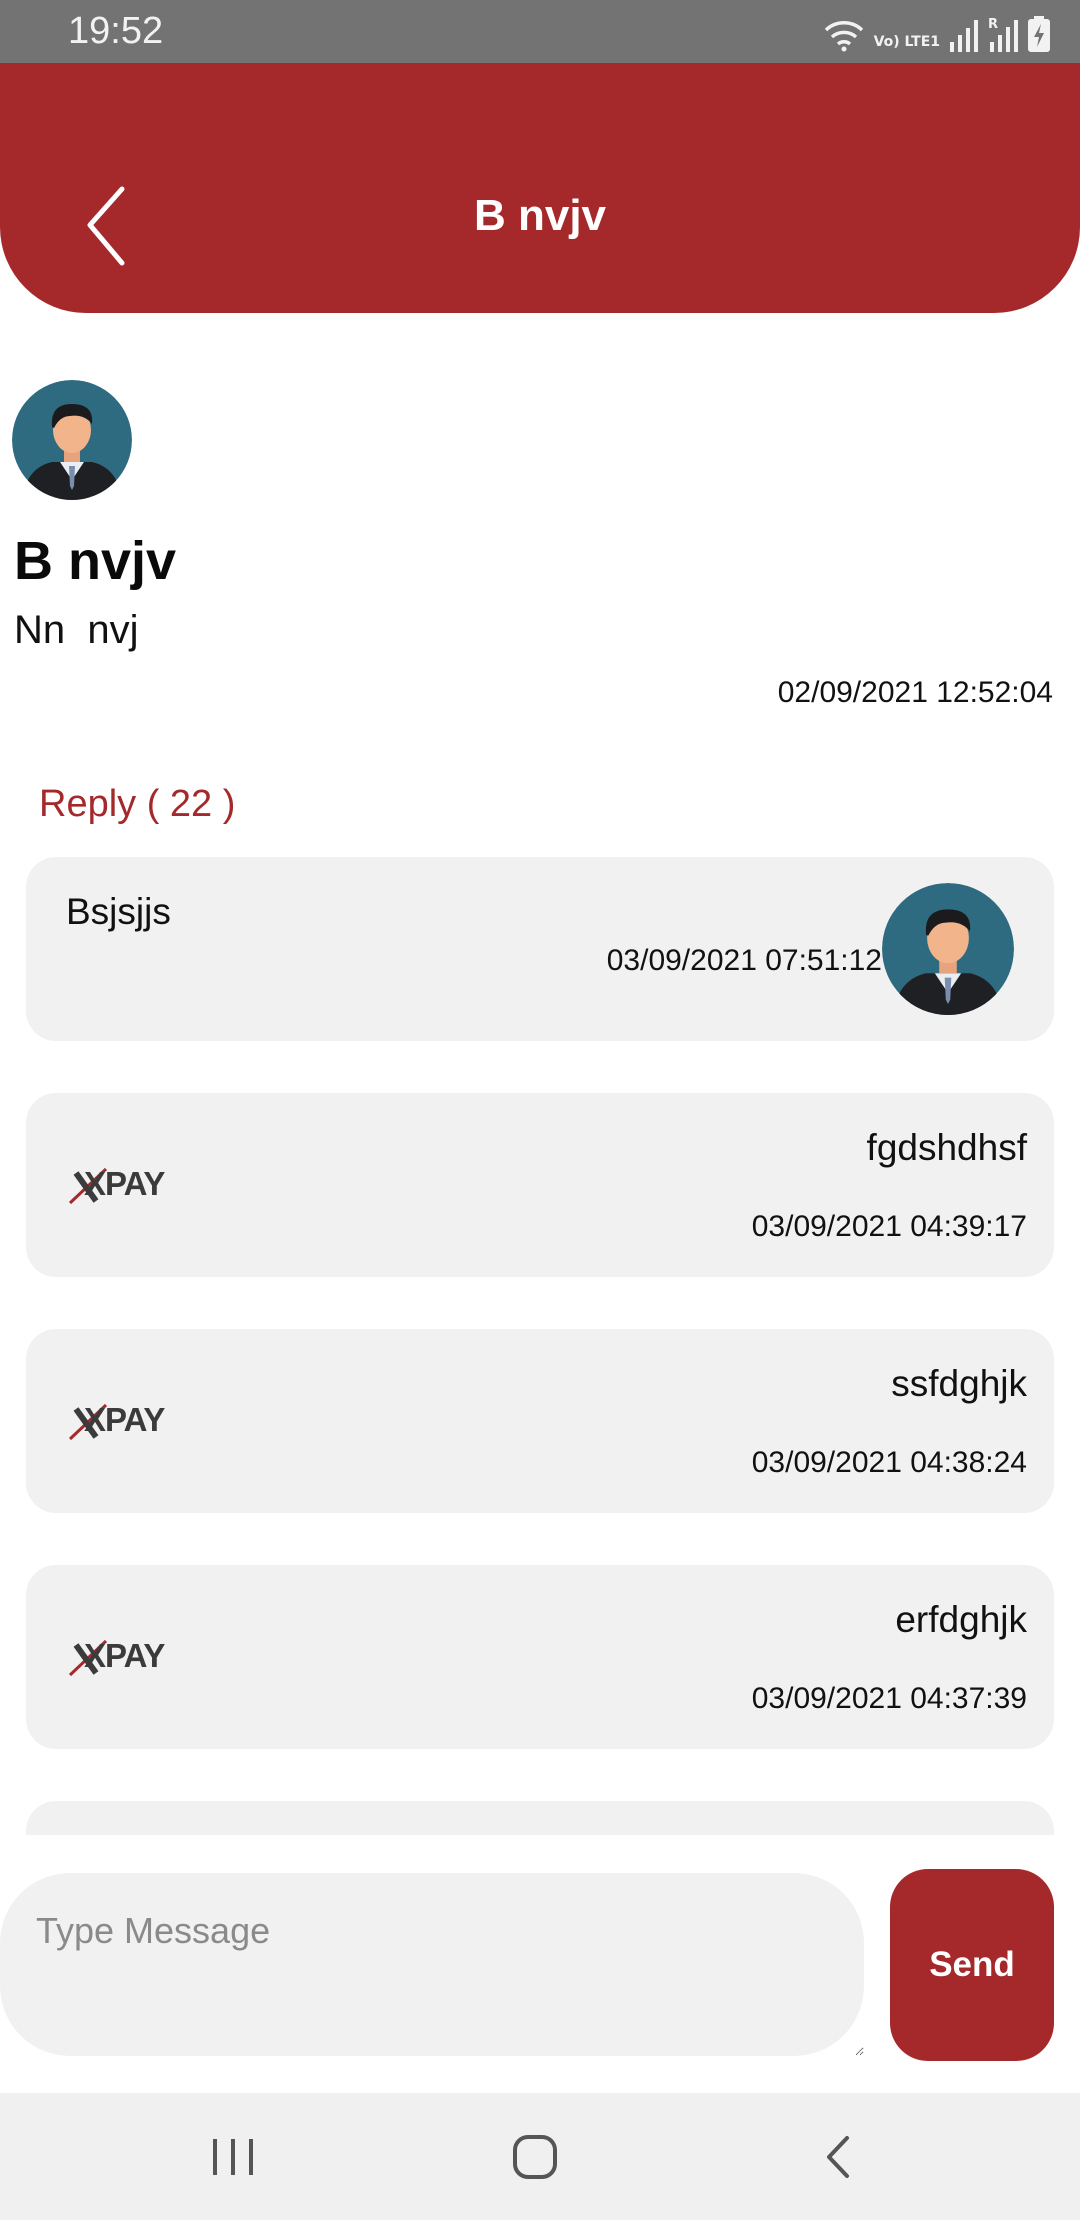 The image size is (1080, 2220). What do you see at coordinates (889, 1226) in the screenshot?
I see `reply-timestamp: 03/09/2021 04:39:17` at bounding box center [889, 1226].